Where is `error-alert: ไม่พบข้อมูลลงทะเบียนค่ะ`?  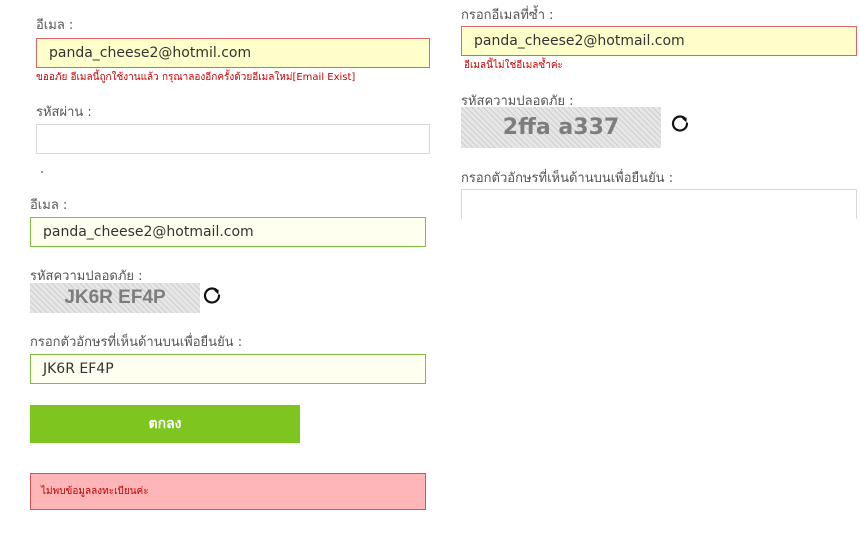 error-alert: ไม่พบข้อมูลลงทะเบียนค่ะ is located at coordinates (228, 491).